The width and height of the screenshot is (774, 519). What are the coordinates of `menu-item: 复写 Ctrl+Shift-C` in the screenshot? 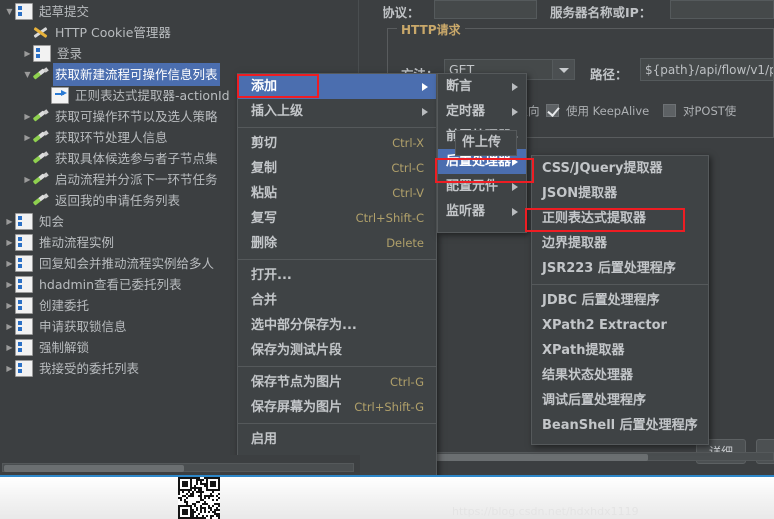 It's located at (337, 218).